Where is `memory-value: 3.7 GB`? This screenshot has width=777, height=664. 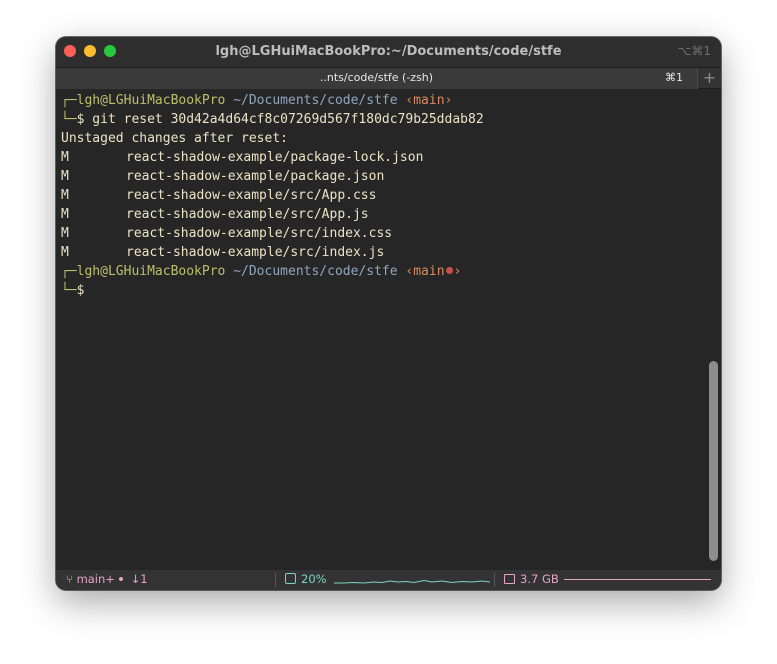
memory-value: 3.7 GB is located at coordinates (539, 579).